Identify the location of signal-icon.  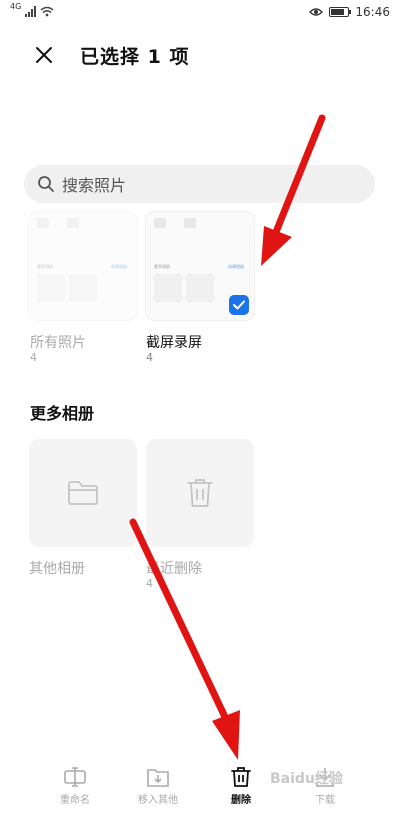
(31, 11).